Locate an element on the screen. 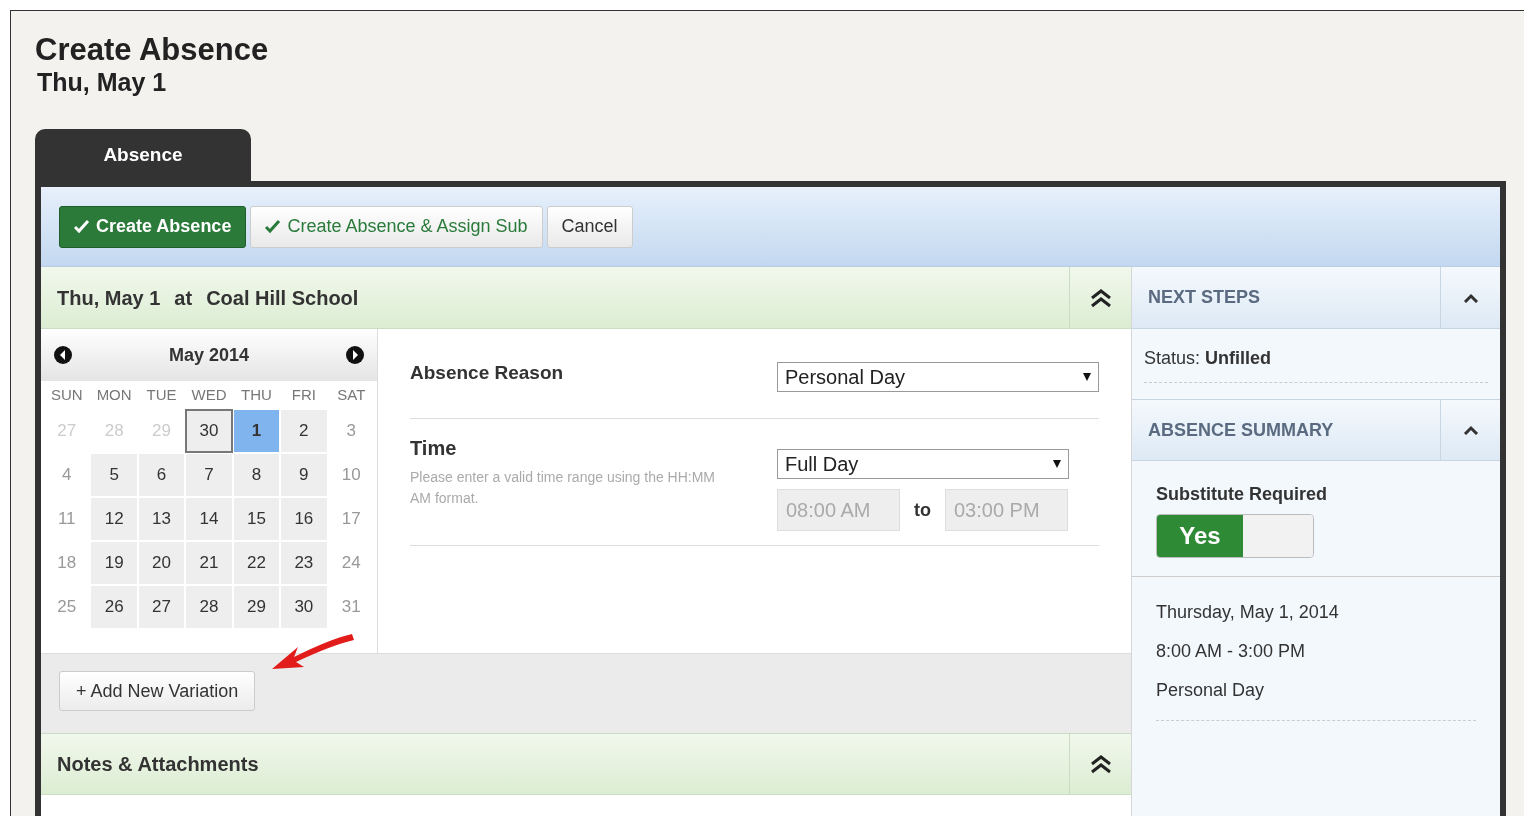 The width and height of the screenshot is (1524, 816). toolbar-button: Cancel is located at coordinates (589, 226).